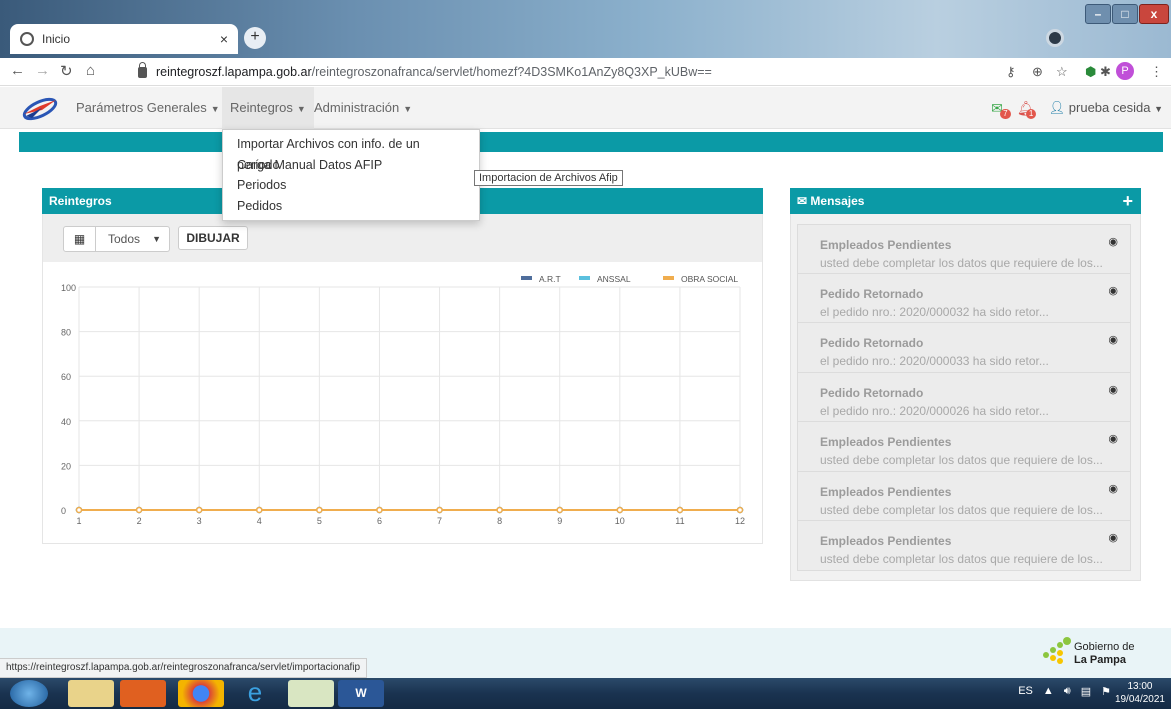 The width and height of the screenshot is (1171, 709). Describe the element at coordinates (1154, 14) in the screenshot. I see `close-window-button: x` at that location.